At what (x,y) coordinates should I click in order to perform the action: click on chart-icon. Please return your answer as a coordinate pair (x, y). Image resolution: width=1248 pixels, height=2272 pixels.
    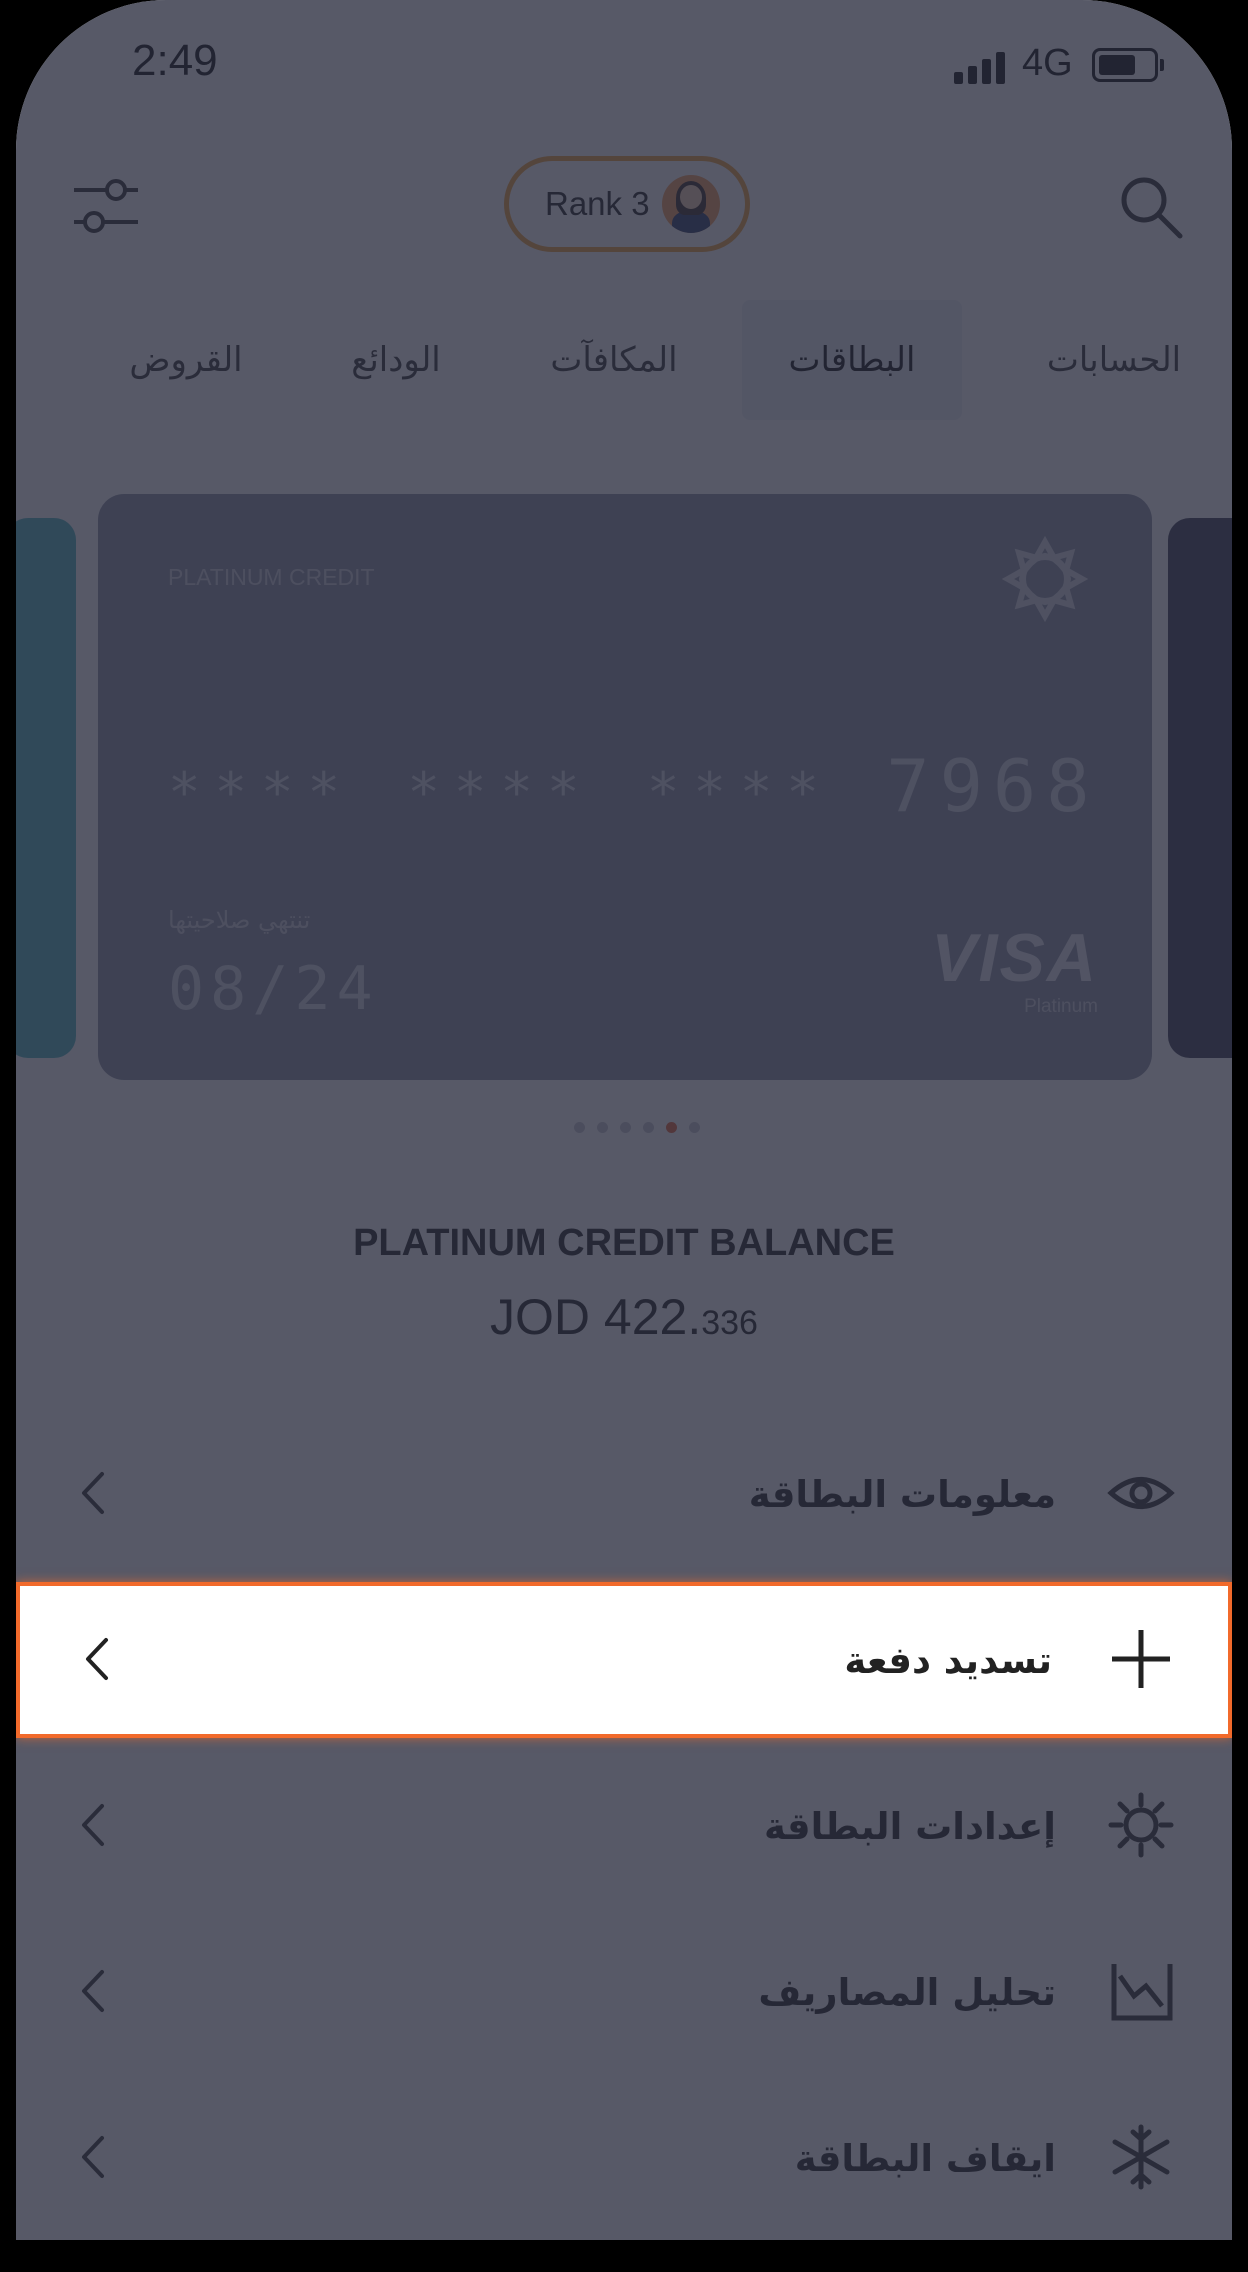
    Looking at the image, I should click on (1142, 1992).